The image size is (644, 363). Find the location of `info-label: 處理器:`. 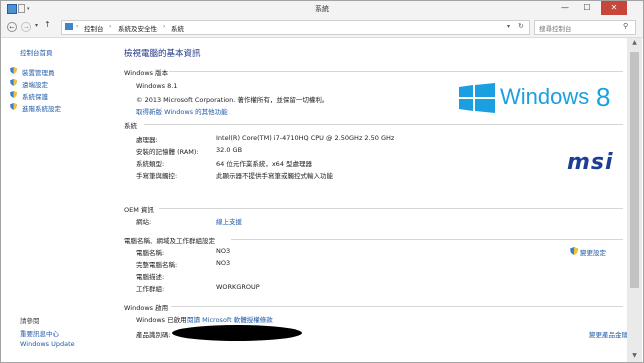

info-label: 處理器: is located at coordinates (147, 140).